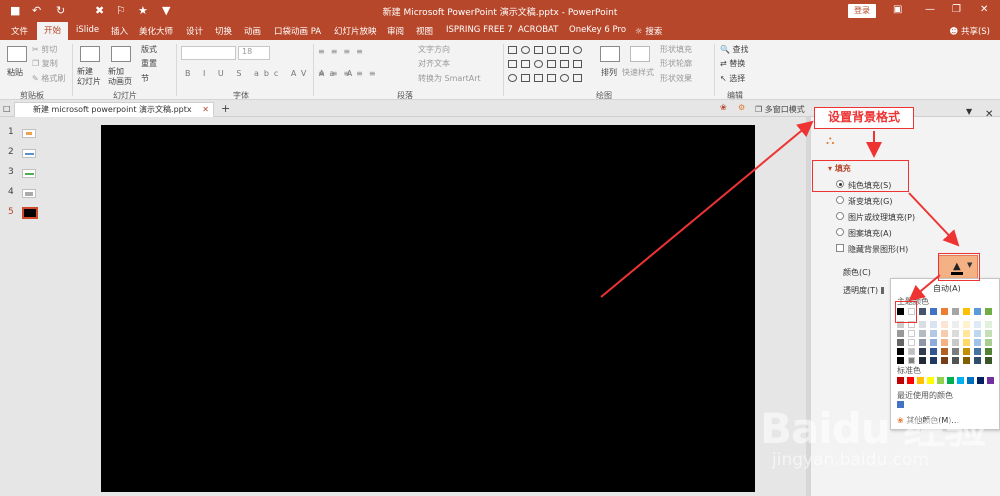  I want to click on align-buttons: ≡≡≡≡≡, so click(350, 73).